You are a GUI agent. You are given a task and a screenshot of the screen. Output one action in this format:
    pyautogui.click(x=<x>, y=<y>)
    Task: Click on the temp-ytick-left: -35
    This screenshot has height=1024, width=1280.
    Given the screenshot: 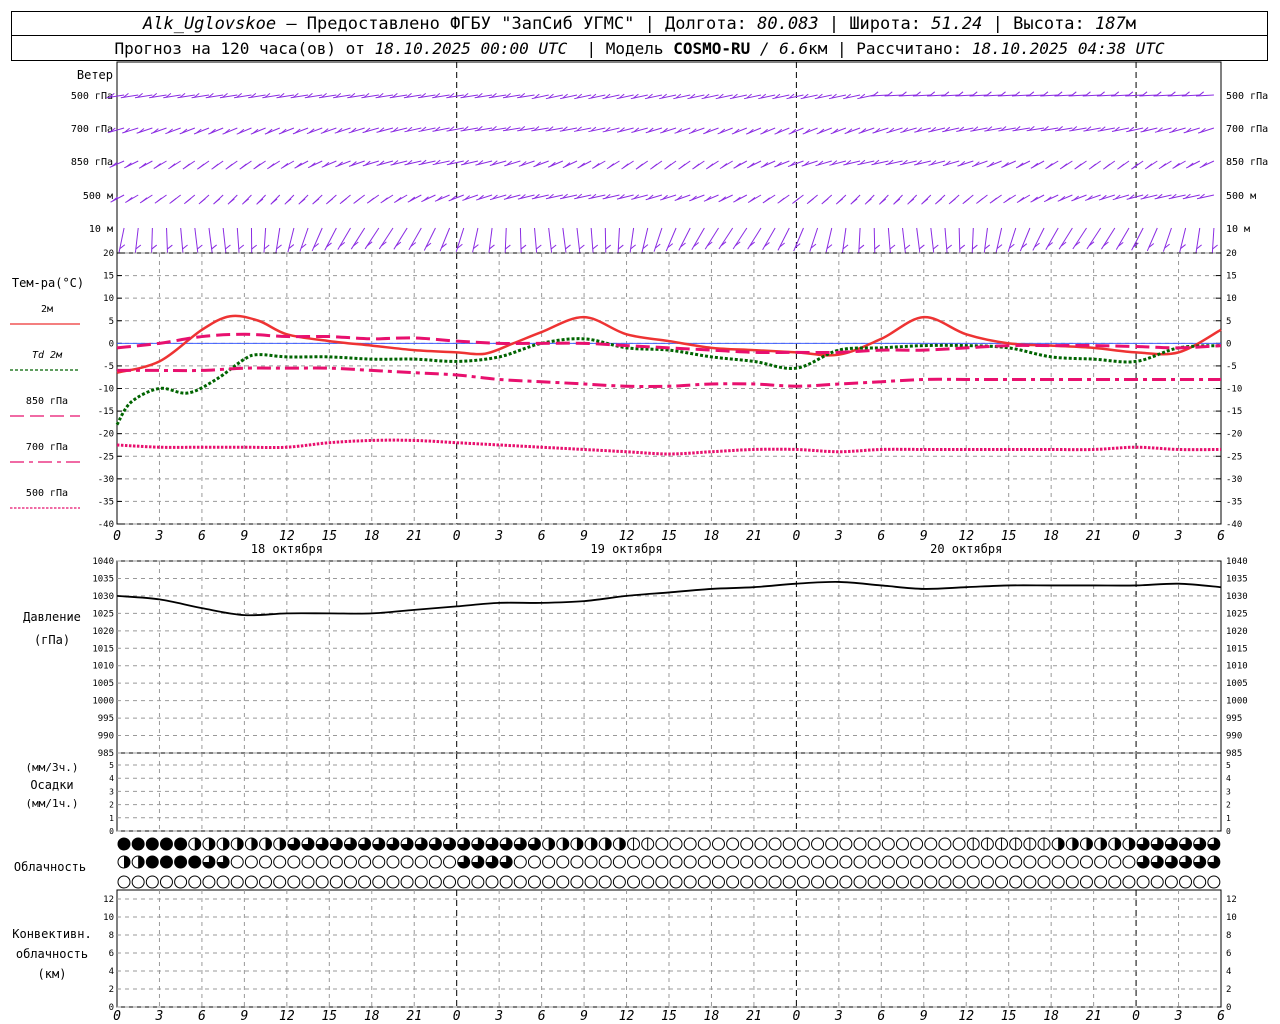 What is the action you would take?
    pyautogui.click(x=106, y=502)
    